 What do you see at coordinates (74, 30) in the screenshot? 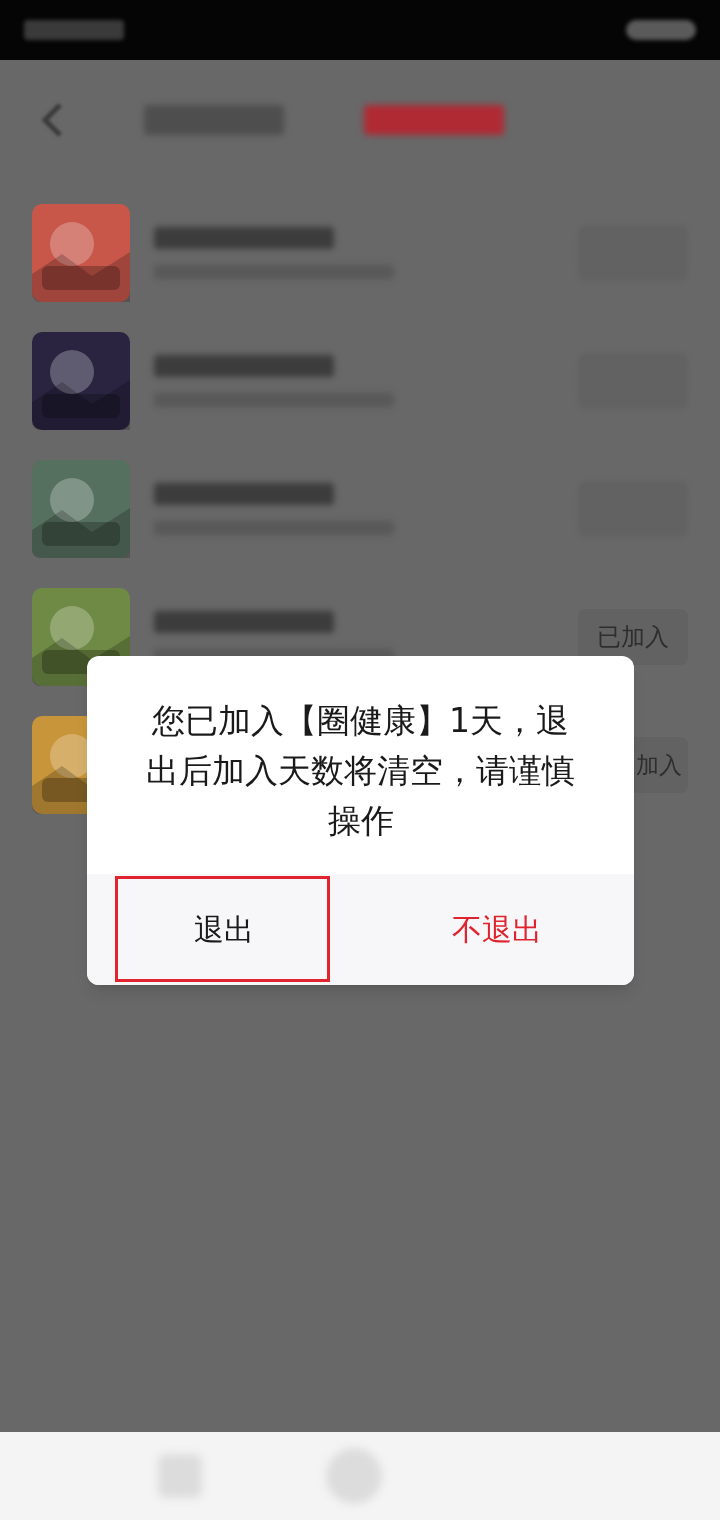
I see `status-icon` at bounding box center [74, 30].